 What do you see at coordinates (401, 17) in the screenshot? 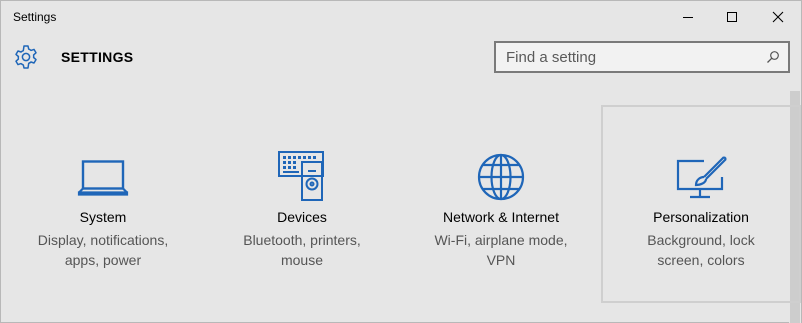
I see `title-bar: Settings` at bounding box center [401, 17].